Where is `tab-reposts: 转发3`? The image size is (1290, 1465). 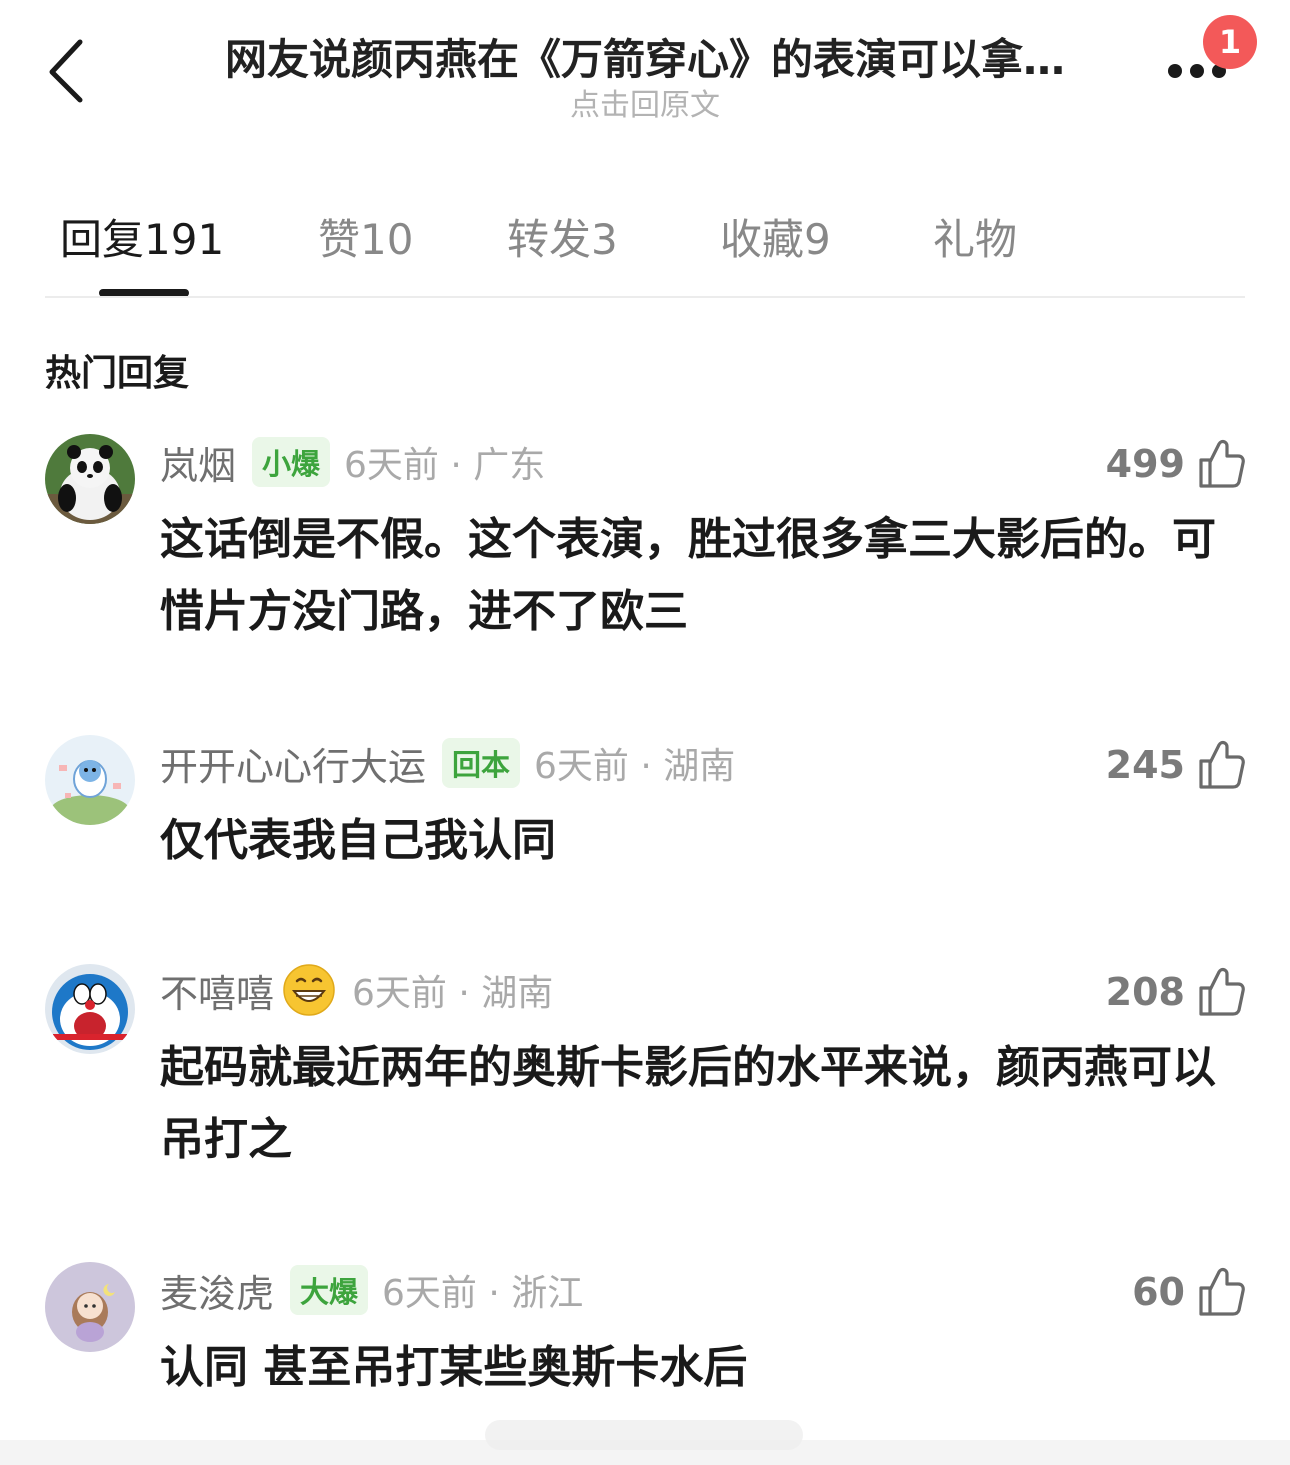 tab-reposts: 转发3 is located at coordinates (562, 236).